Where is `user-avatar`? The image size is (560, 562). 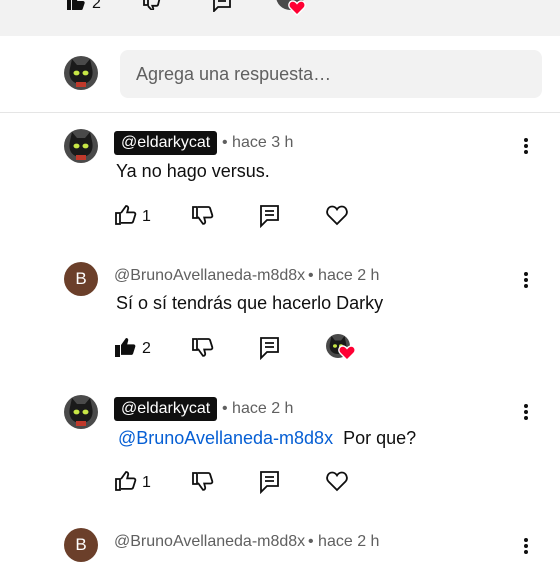 user-avatar is located at coordinates (81, 73).